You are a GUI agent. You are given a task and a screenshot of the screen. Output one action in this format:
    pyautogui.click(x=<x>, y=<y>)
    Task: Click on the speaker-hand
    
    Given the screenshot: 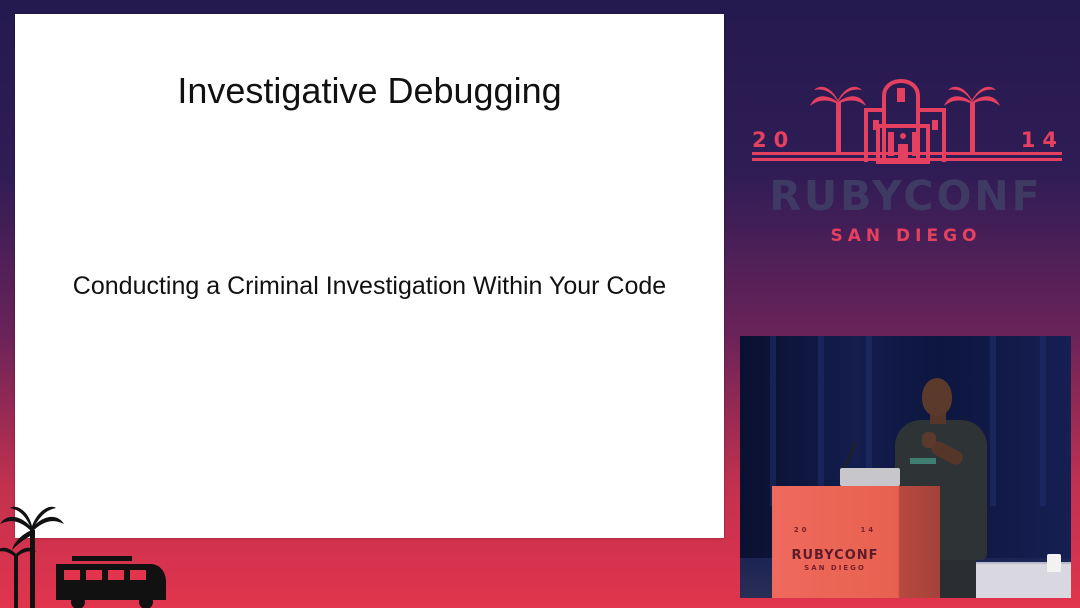 What is the action you would take?
    pyautogui.click(x=929, y=440)
    